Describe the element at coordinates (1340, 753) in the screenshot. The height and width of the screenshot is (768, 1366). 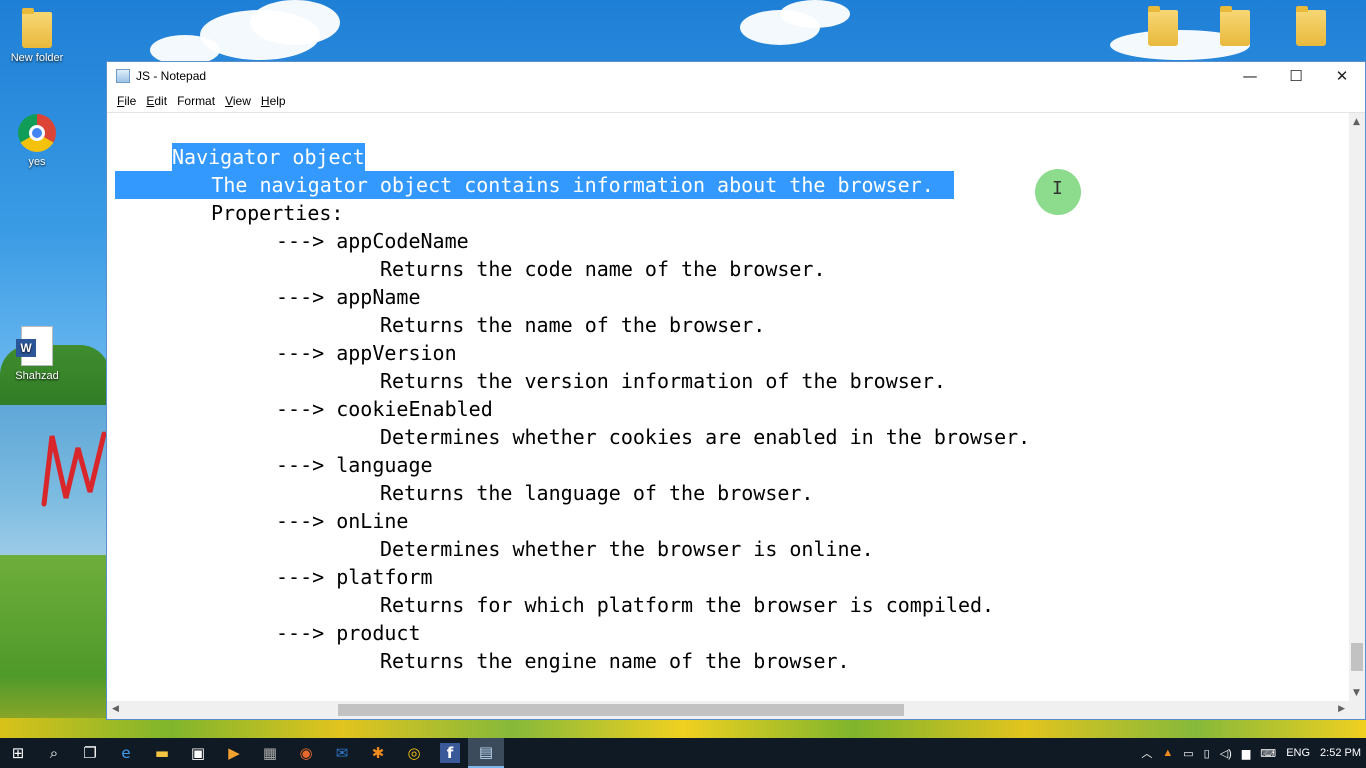
I see `clock: 2:52 PM` at that location.